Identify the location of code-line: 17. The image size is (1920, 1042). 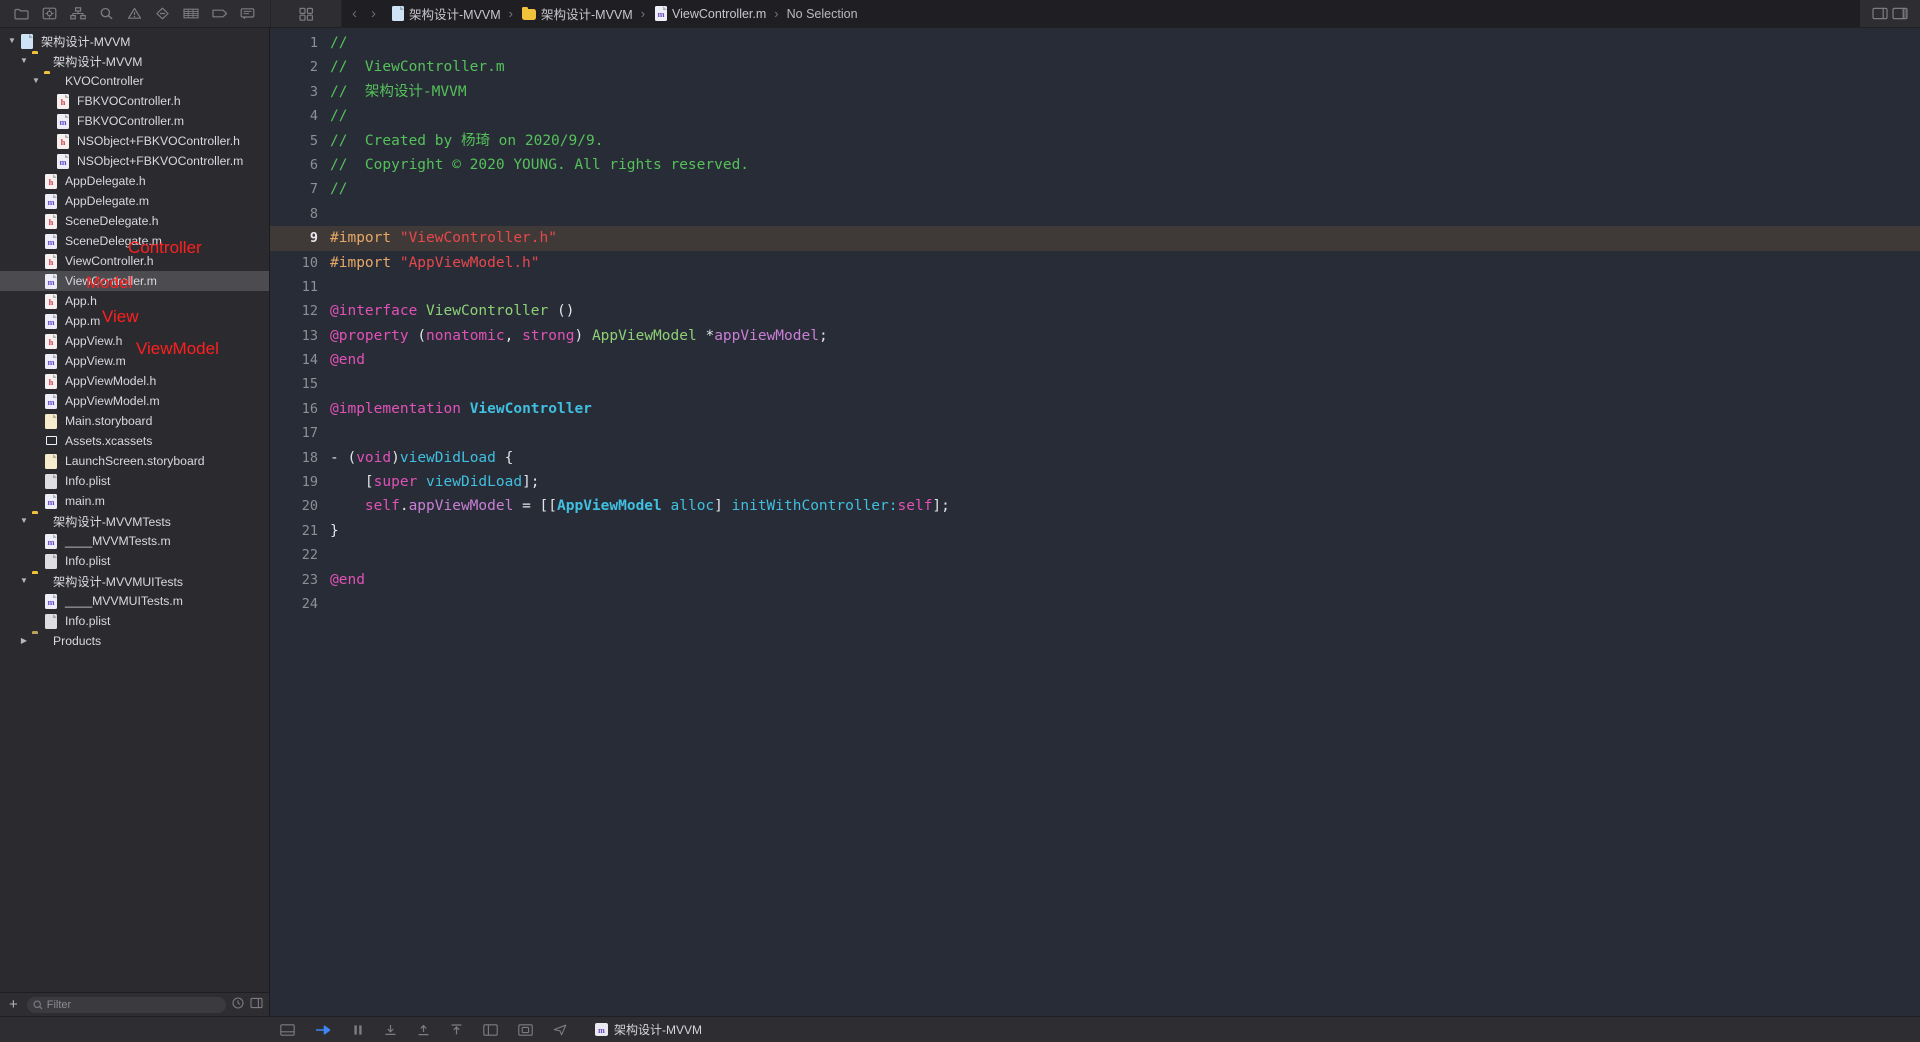
(1095, 433).